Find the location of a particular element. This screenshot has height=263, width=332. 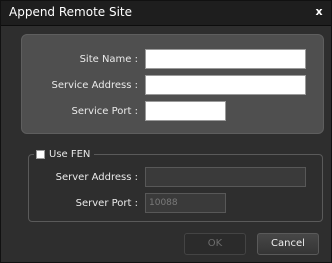

use-fen-toggle: Use FEN is located at coordinates (64, 154).